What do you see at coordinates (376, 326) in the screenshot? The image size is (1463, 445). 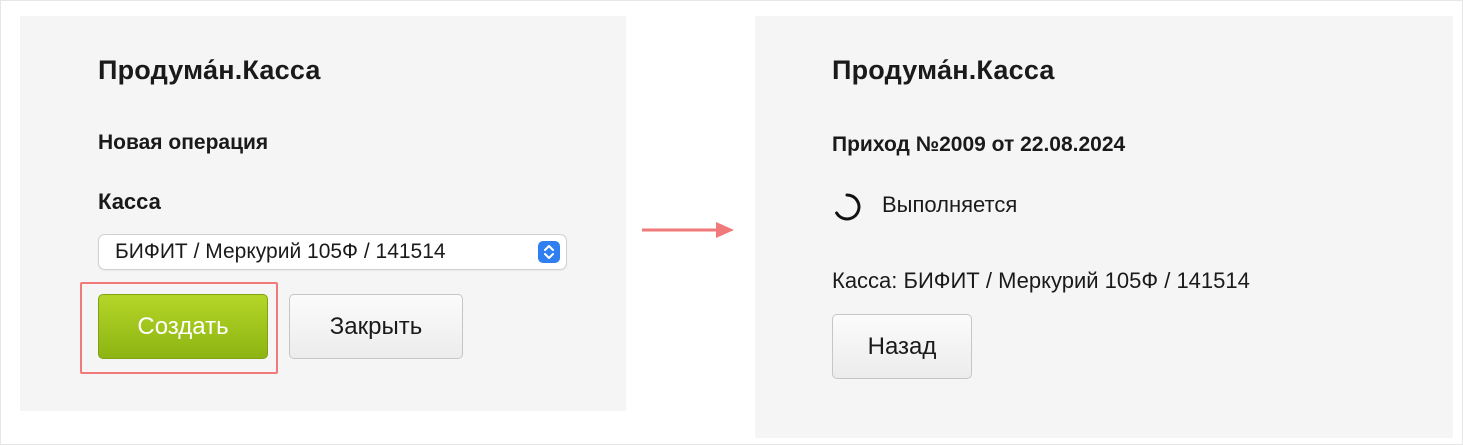 I see `close-button: Закрыть` at bounding box center [376, 326].